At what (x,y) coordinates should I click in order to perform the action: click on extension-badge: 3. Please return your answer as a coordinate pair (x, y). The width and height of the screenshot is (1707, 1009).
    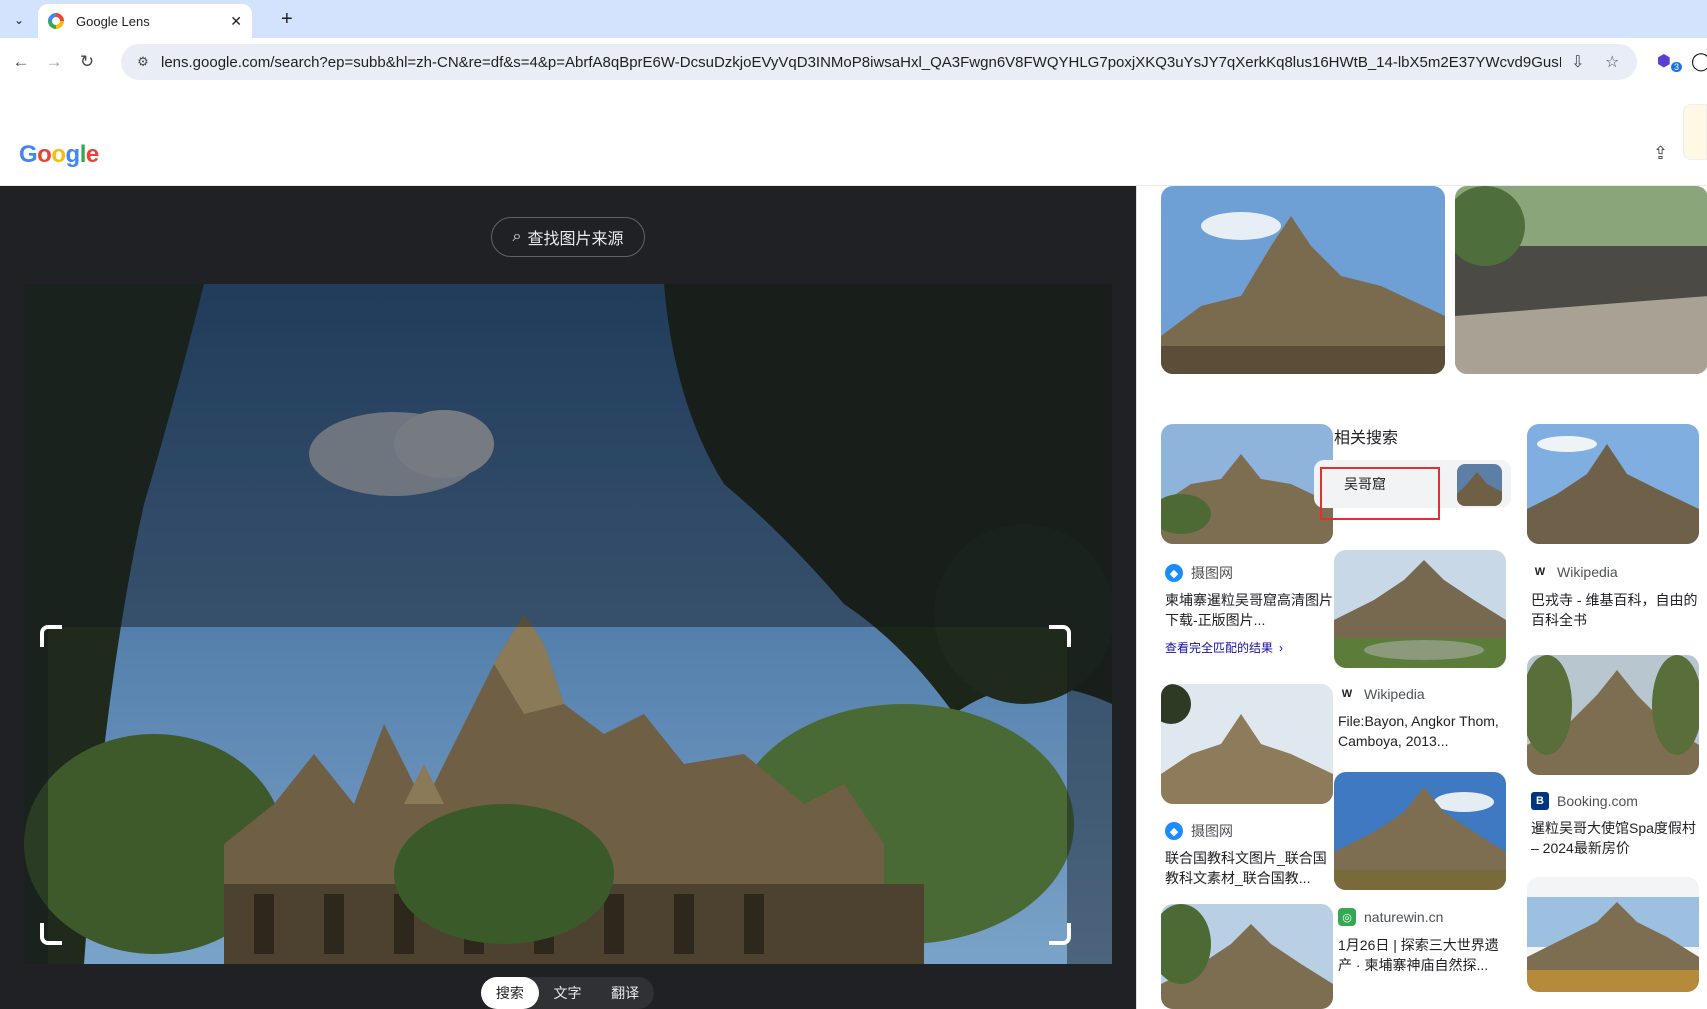
    Looking at the image, I should click on (1677, 67).